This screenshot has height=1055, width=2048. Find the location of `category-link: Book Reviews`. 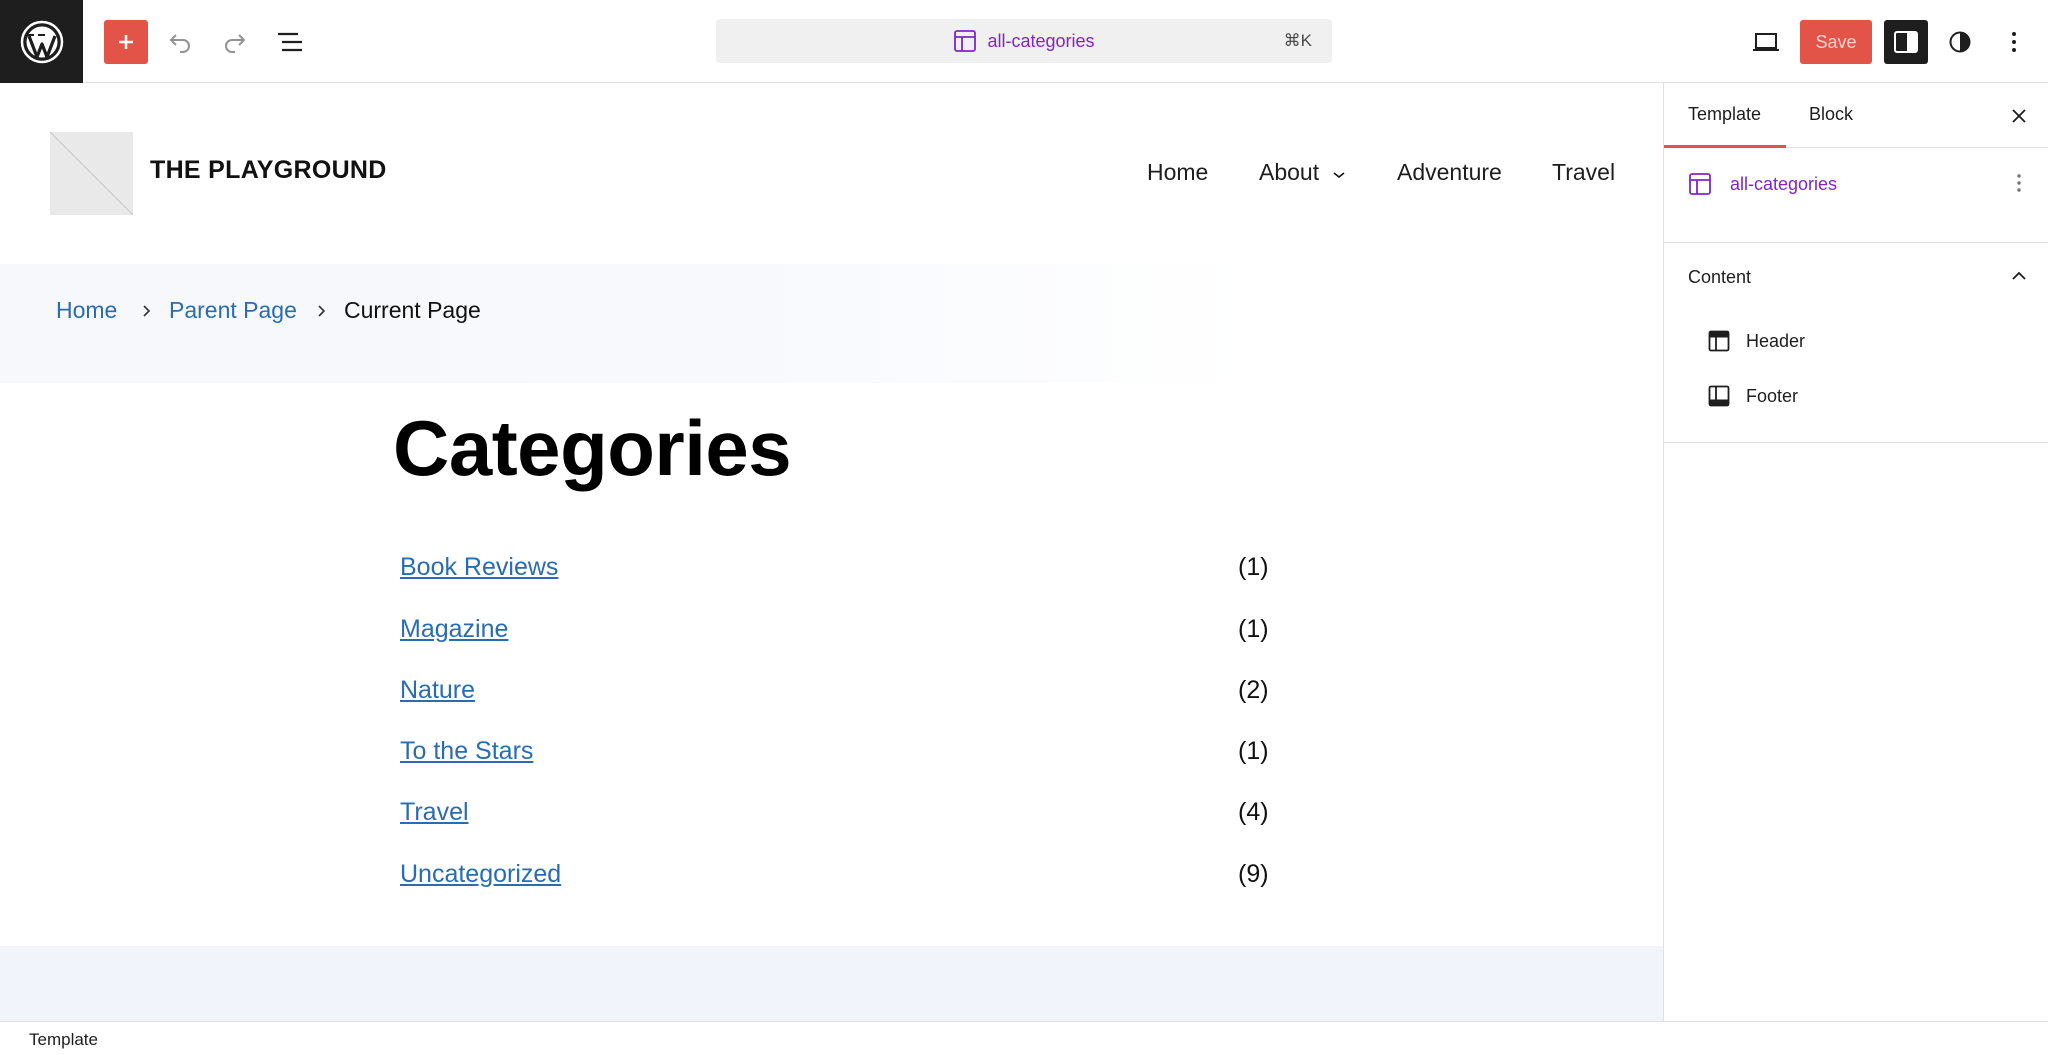

category-link: Book Reviews is located at coordinates (479, 567).